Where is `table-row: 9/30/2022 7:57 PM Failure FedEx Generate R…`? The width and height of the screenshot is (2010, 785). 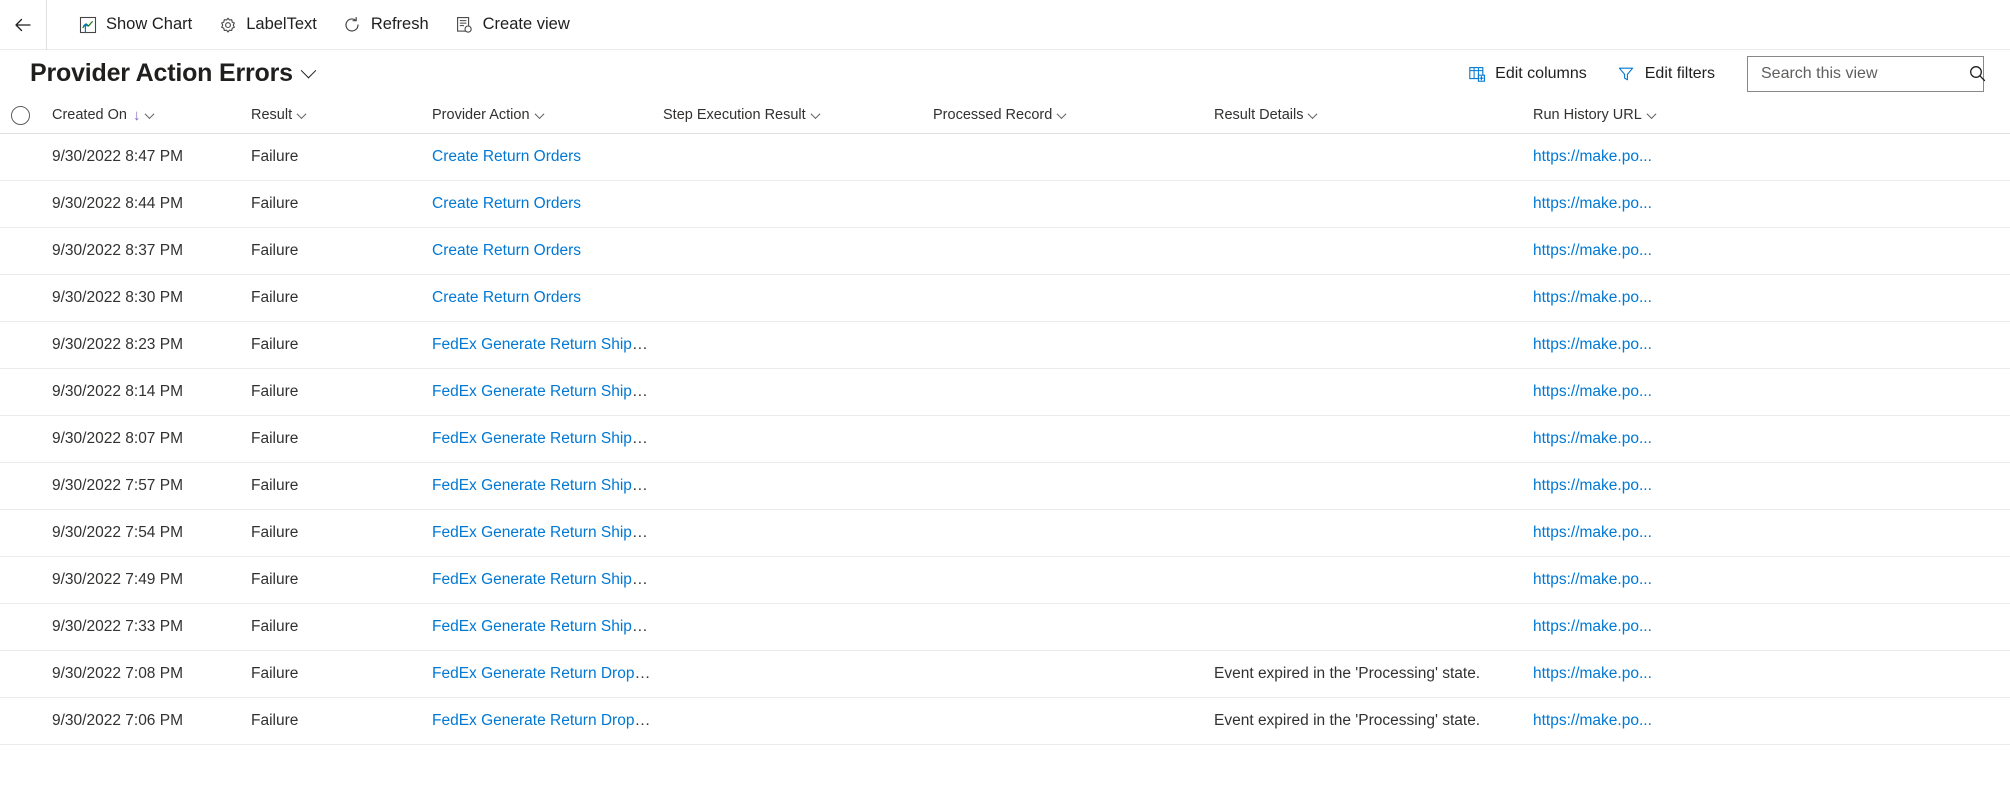 table-row: 9/30/2022 7:57 PM Failure FedEx Generate R… is located at coordinates (1005, 486).